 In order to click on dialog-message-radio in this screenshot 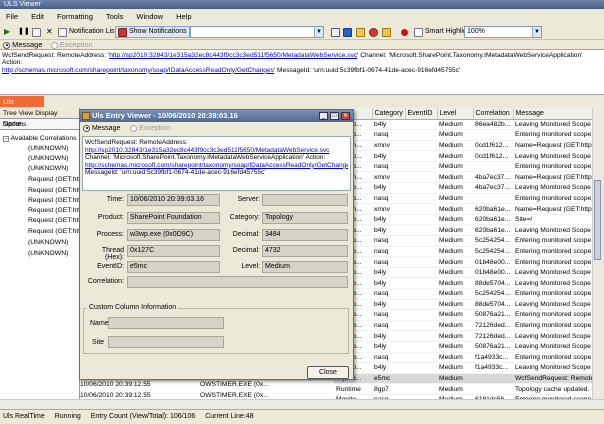, I will do `click(86, 128)`.